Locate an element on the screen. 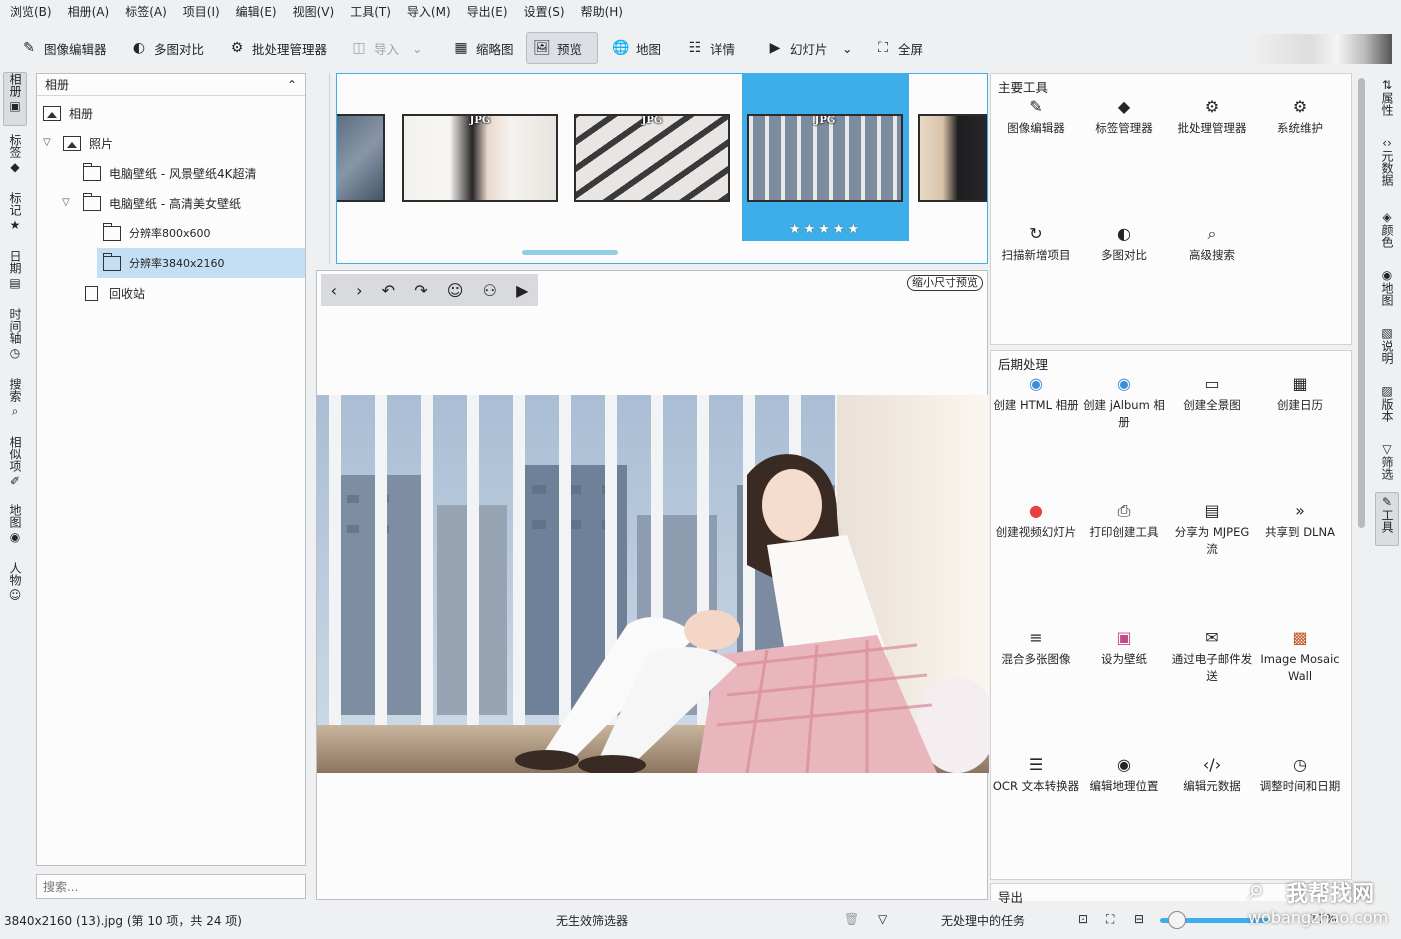  tab-properties: ⇅ 属性 is located at coordinates (1387, 103).